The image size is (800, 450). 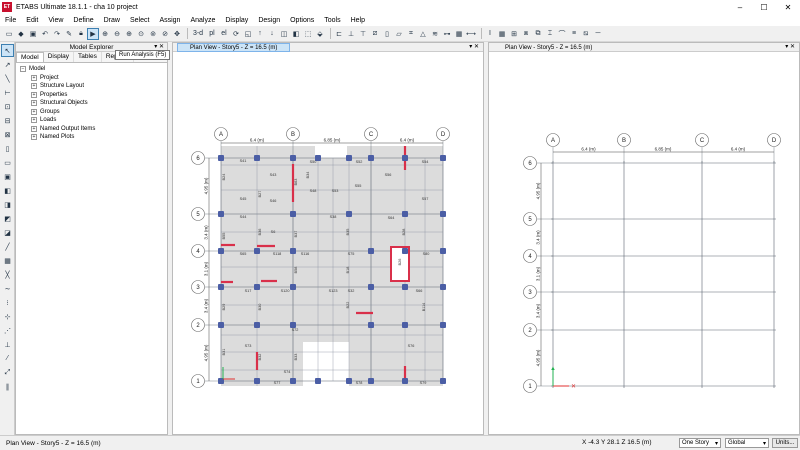 What do you see at coordinates (471, 34) in the screenshot?
I see `draw-dimension-icon: ⟷` at bounding box center [471, 34].